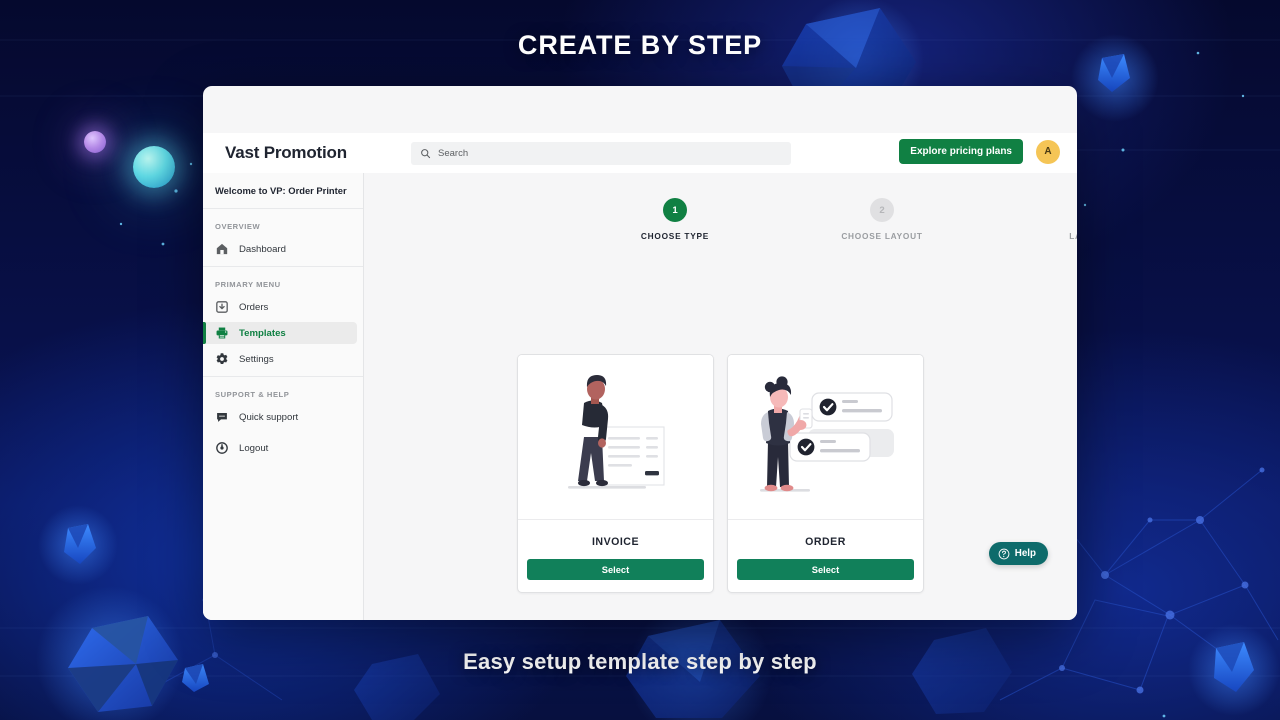 This screenshot has width=1280, height=720. Describe the element at coordinates (269, 417) in the screenshot. I see `sidebar-item-label: Quick support` at that location.